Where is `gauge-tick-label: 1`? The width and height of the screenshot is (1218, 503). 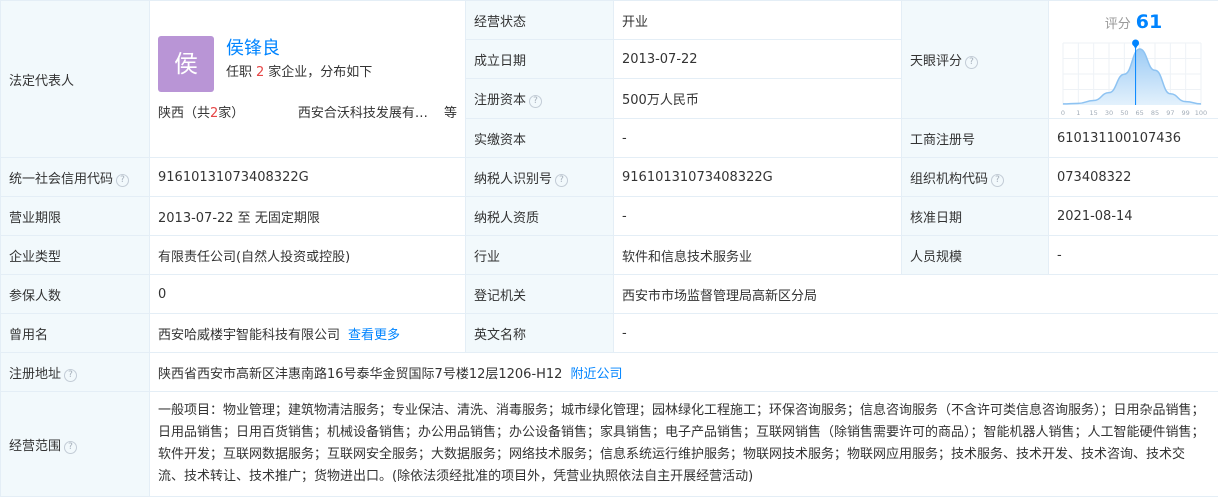
gauge-tick-label: 1 is located at coordinates (1078, 113).